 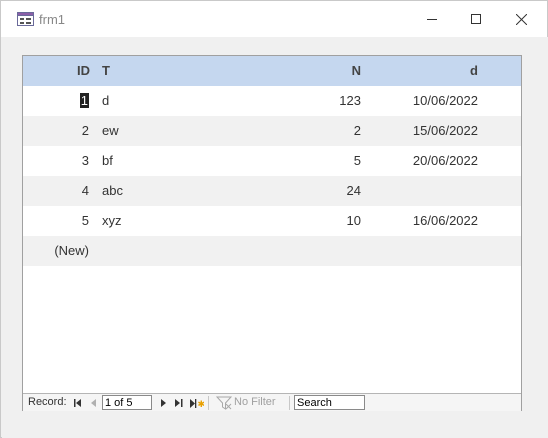 What do you see at coordinates (423, 131) in the screenshot?
I see `cell-d: 15/06/2022` at bounding box center [423, 131].